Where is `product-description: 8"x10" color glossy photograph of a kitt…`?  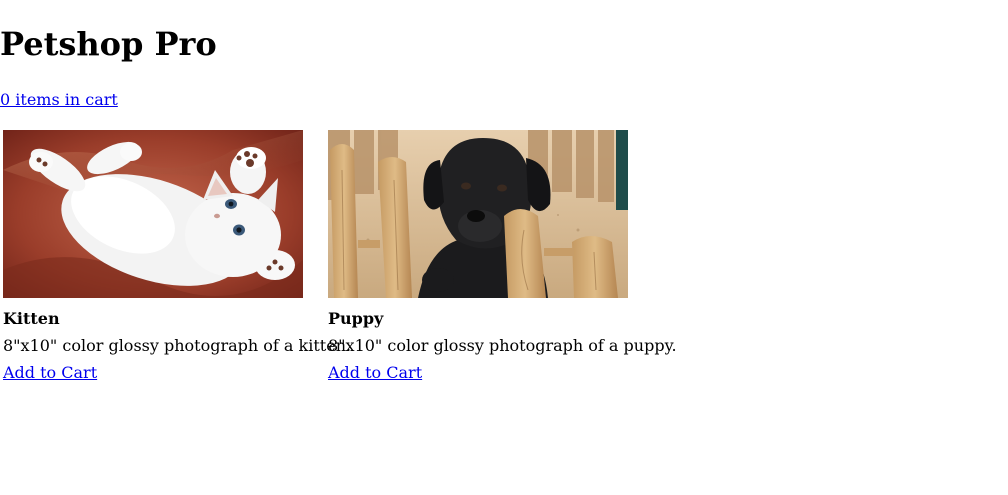
product-description: 8"x10" color glossy photograph of a kitt… is located at coordinates (177, 345).